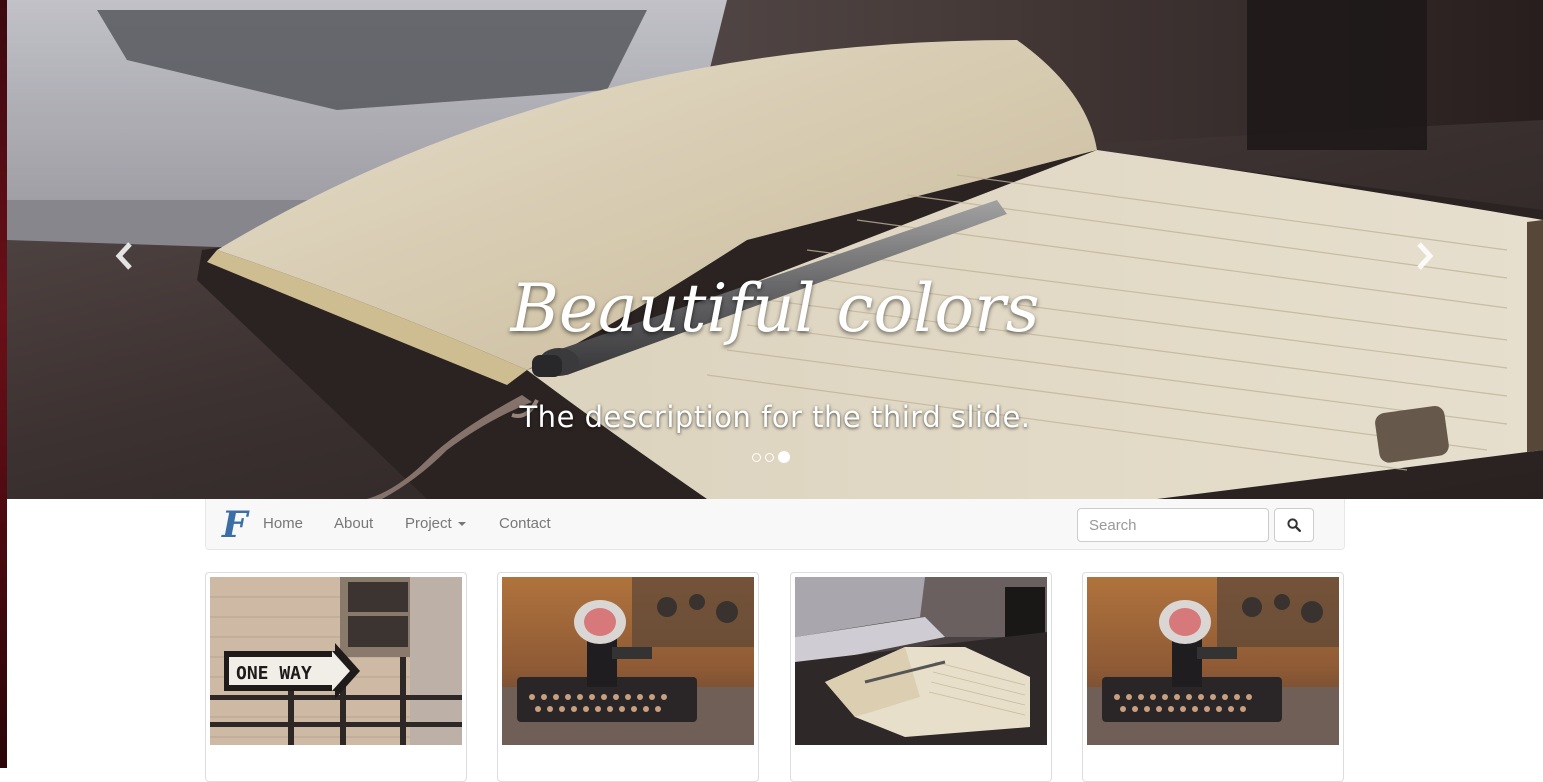 The width and height of the screenshot is (1543, 782). I want to click on brand-logo: F, so click(236, 525).